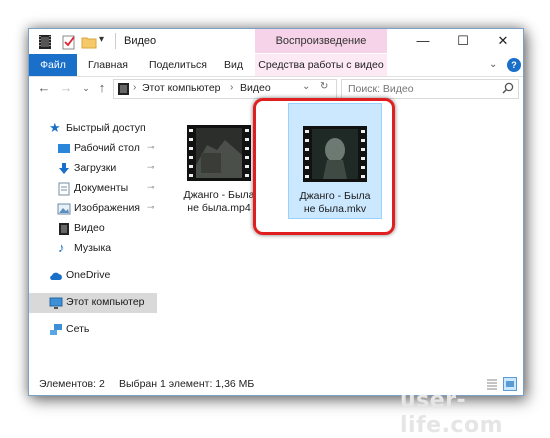 Image resolution: width=550 pixels, height=438 pixels. What do you see at coordinates (324, 86) in the screenshot?
I see `refresh-icon: ↻` at bounding box center [324, 86].